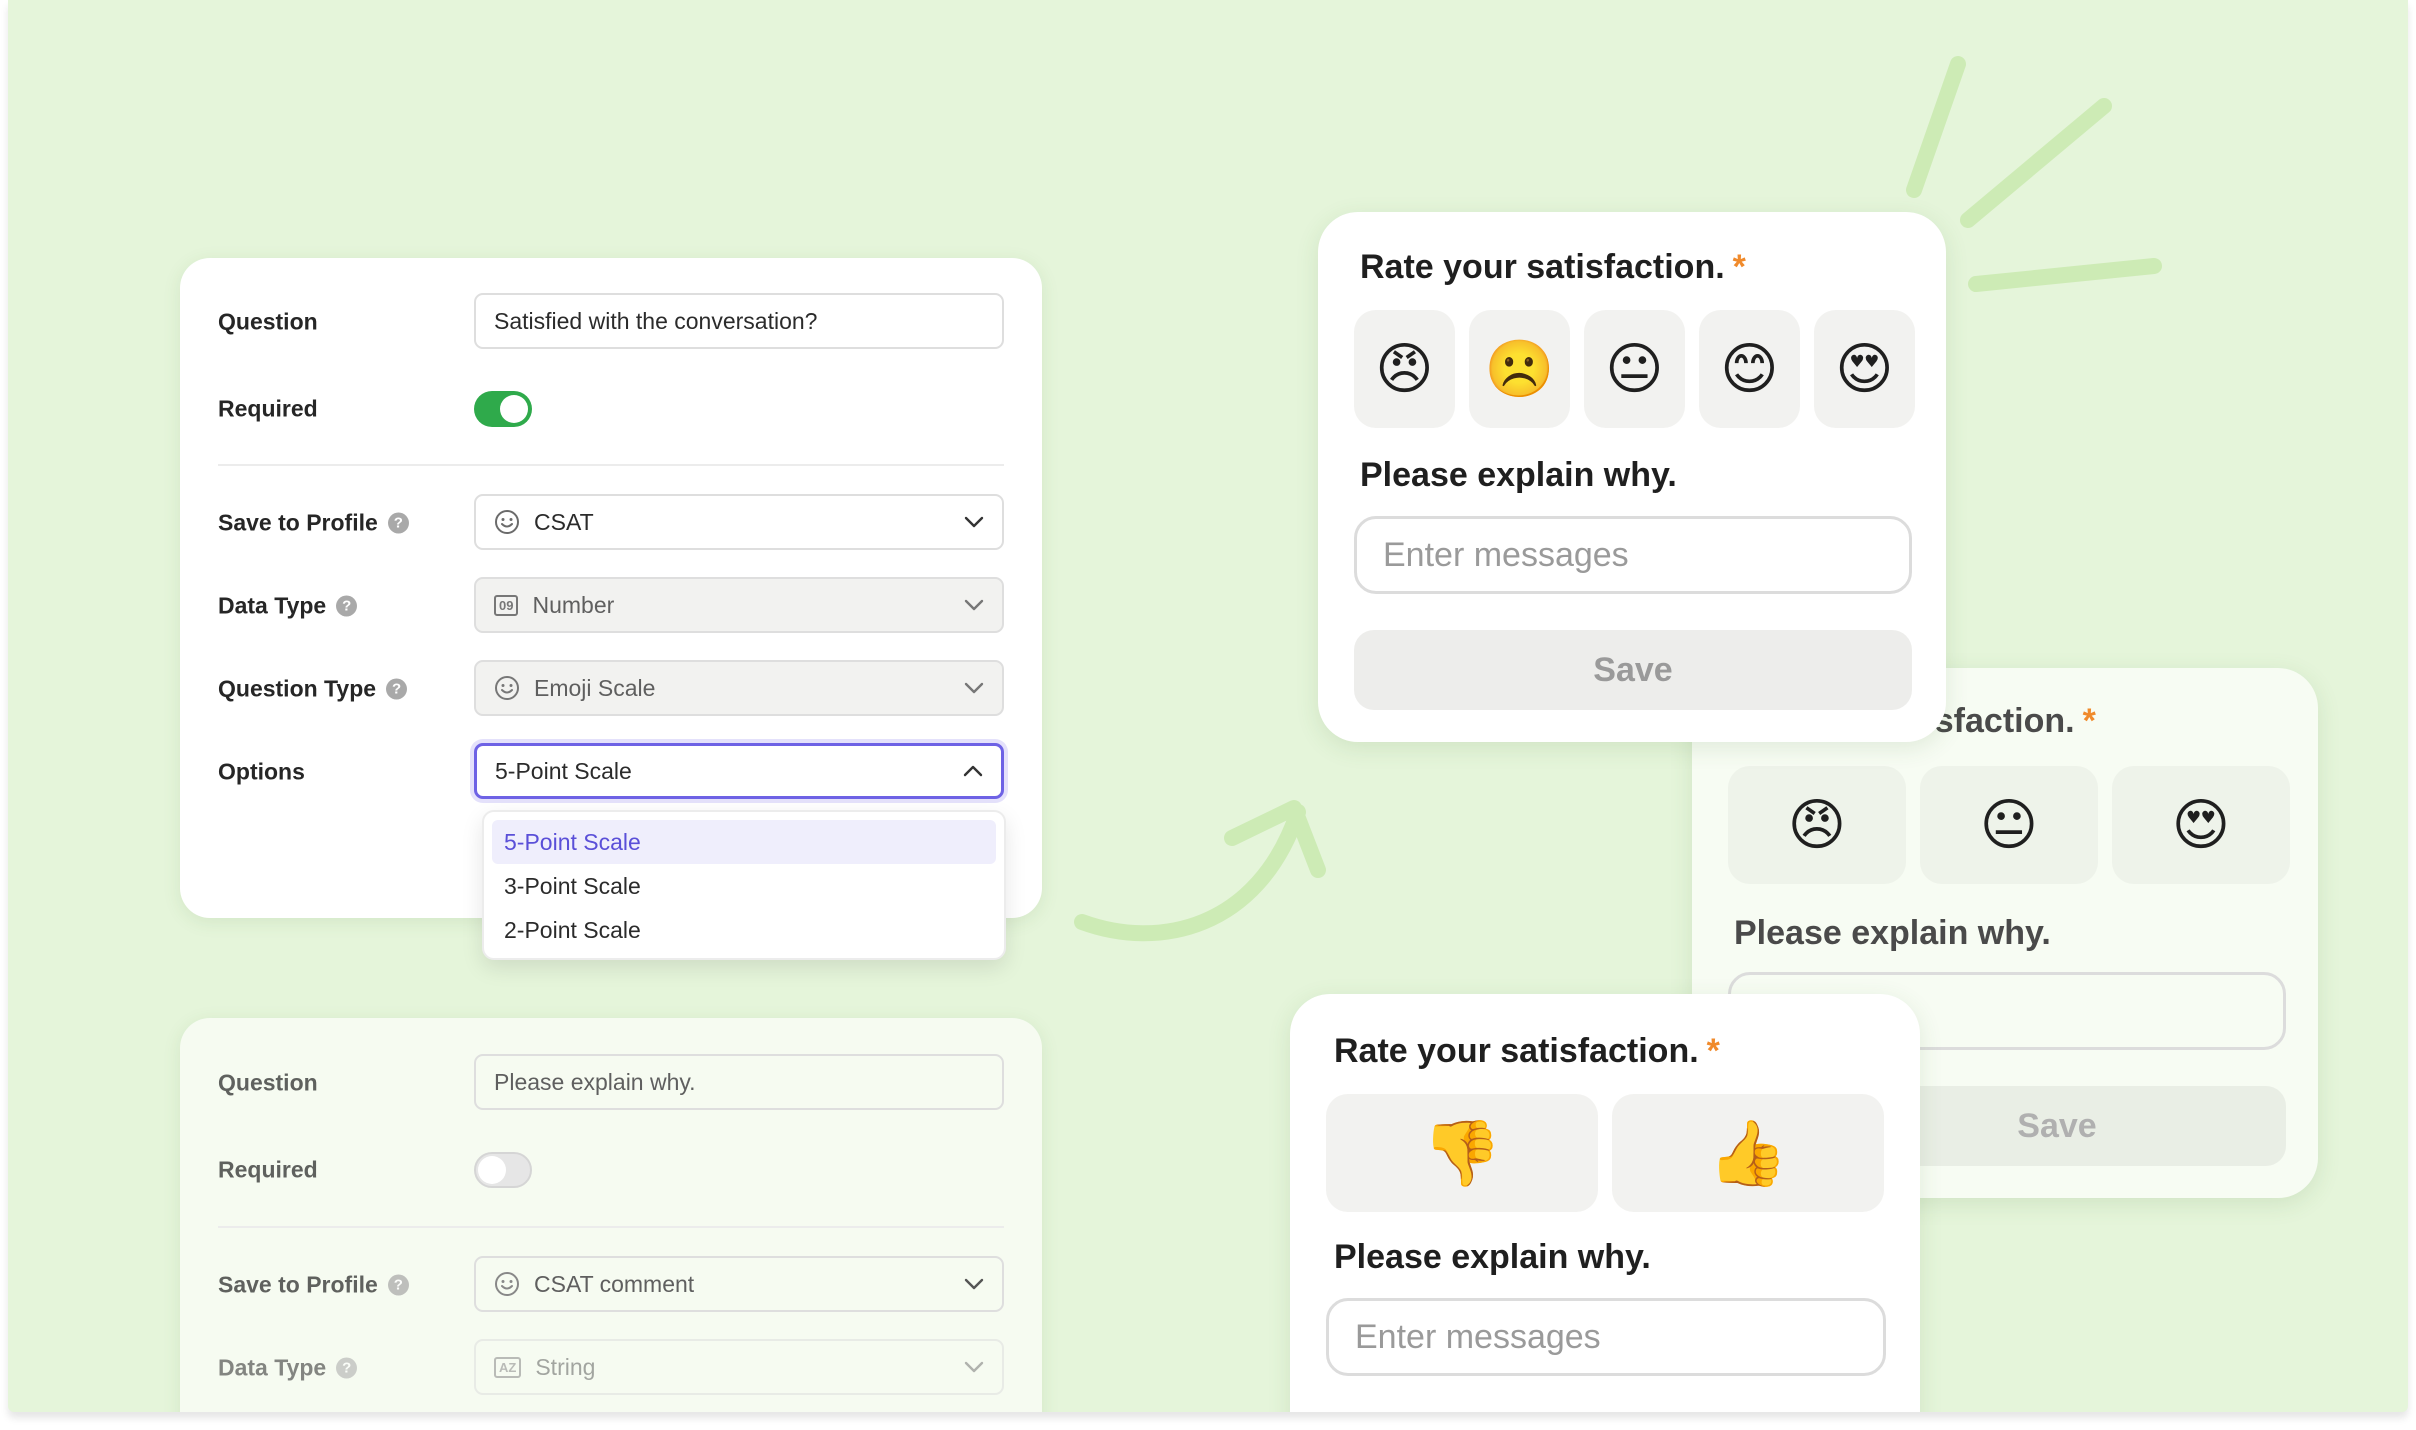 The image size is (2416, 1430). Describe the element at coordinates (739, 1284) in the screenshot. I see `save-to-profile-select: CSAT comment` at that location.